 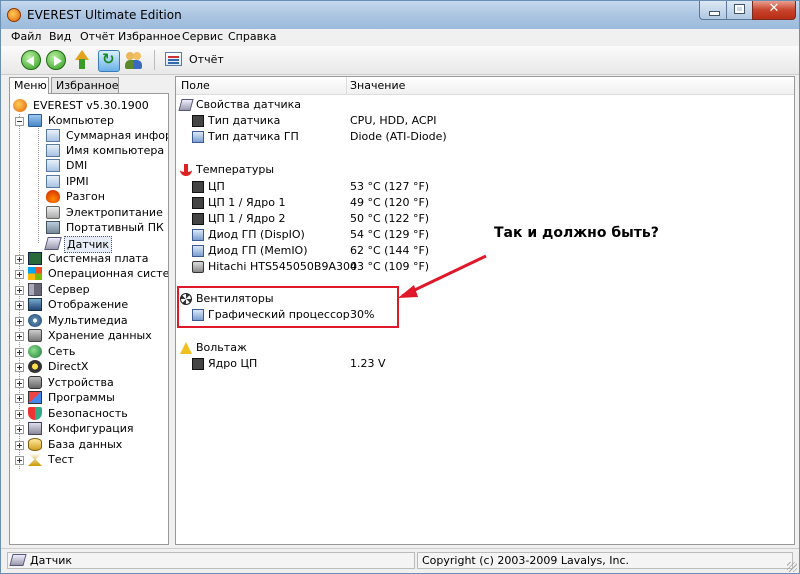 I want to click on maximize-button, so click(x=739, y=10).